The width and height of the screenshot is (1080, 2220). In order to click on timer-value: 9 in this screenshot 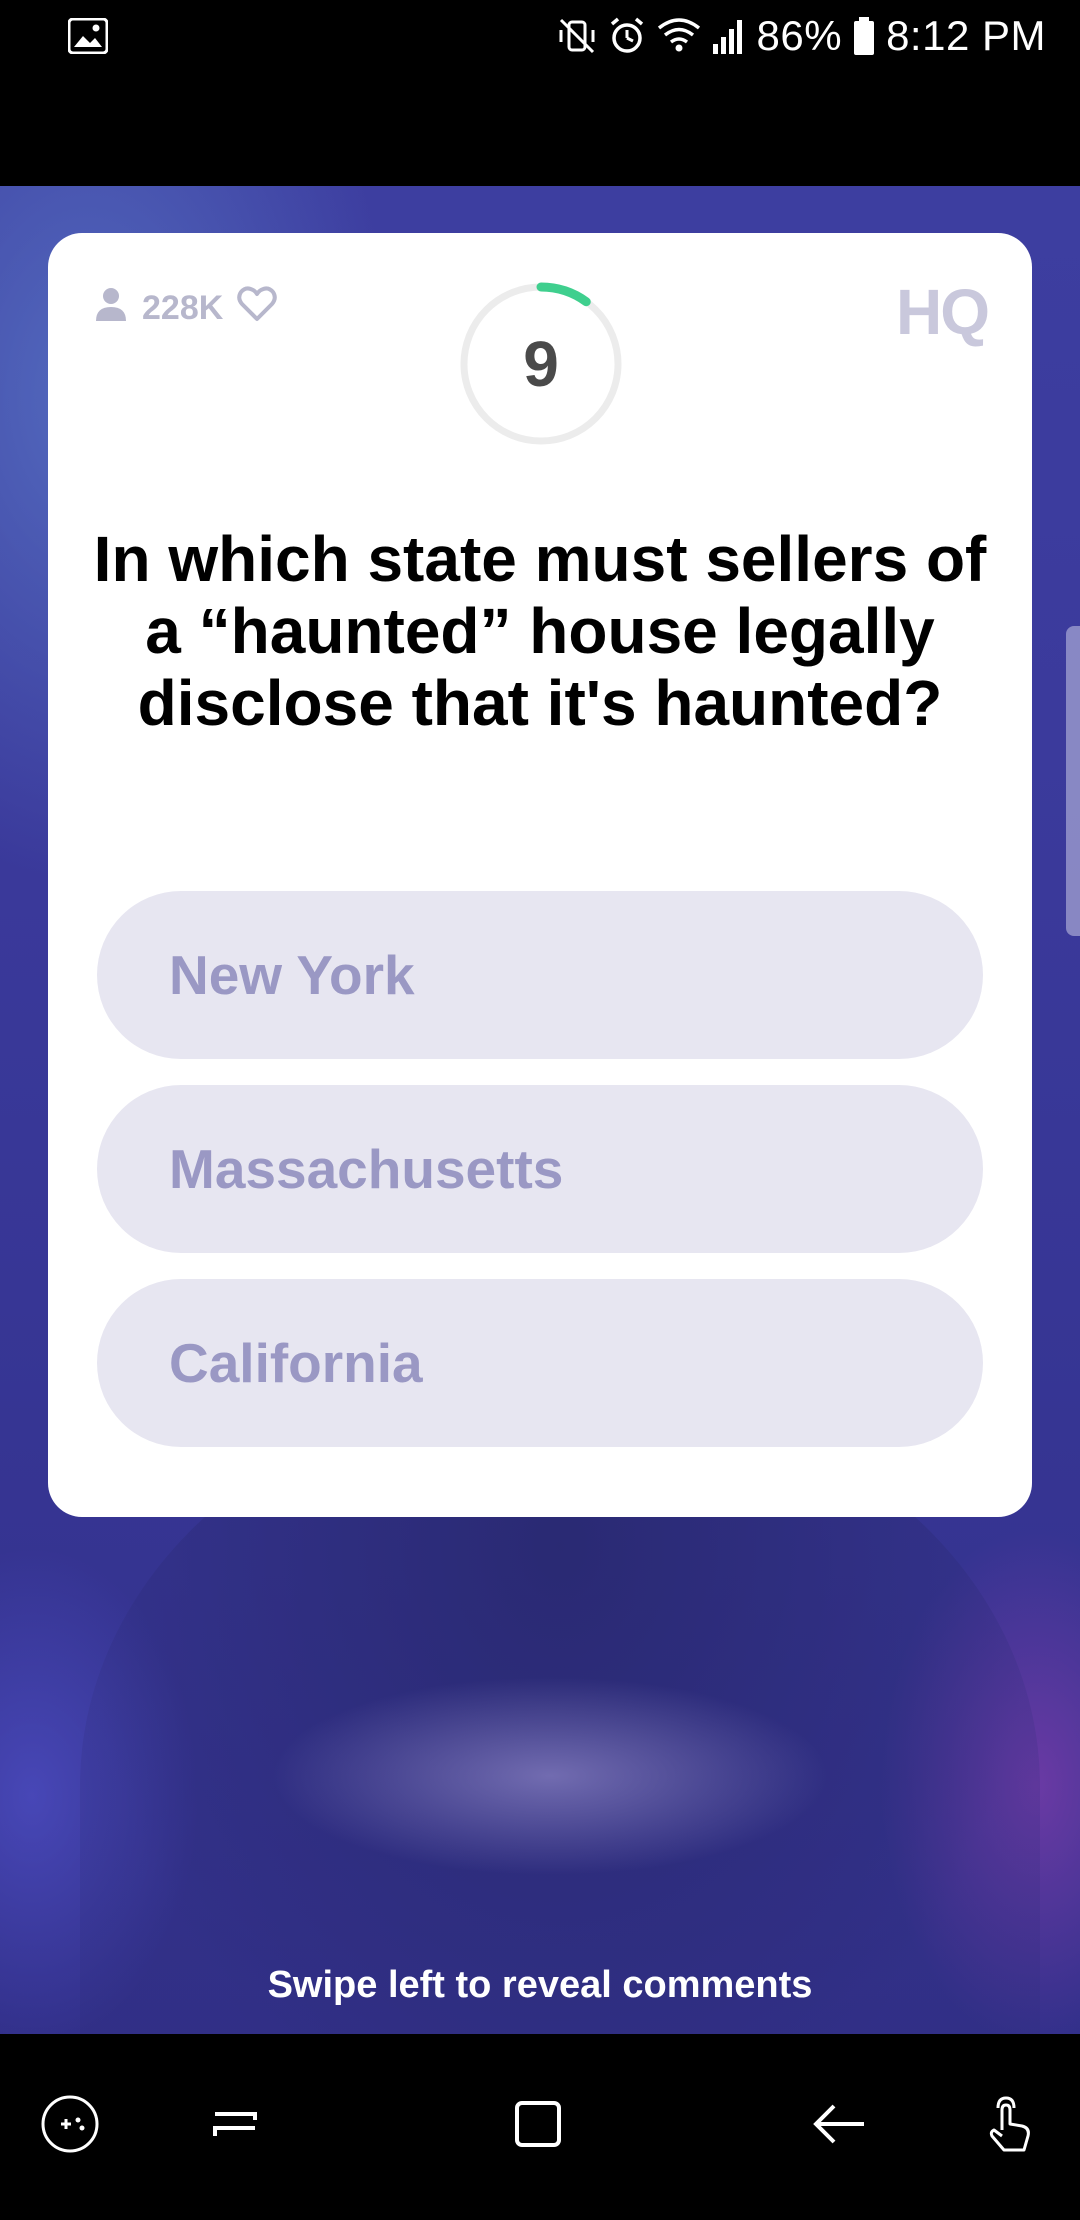, I will do `click(541, 364)`.